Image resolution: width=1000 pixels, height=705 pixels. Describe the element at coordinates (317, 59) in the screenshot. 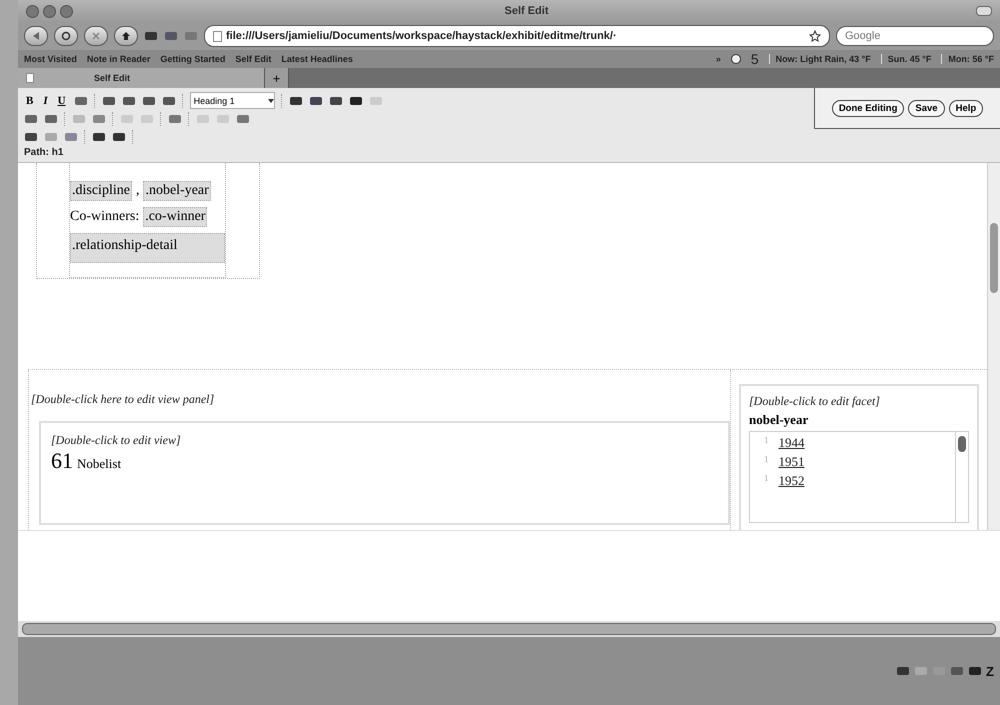

I see `bookmark-link: Latest Headlines` at that location.